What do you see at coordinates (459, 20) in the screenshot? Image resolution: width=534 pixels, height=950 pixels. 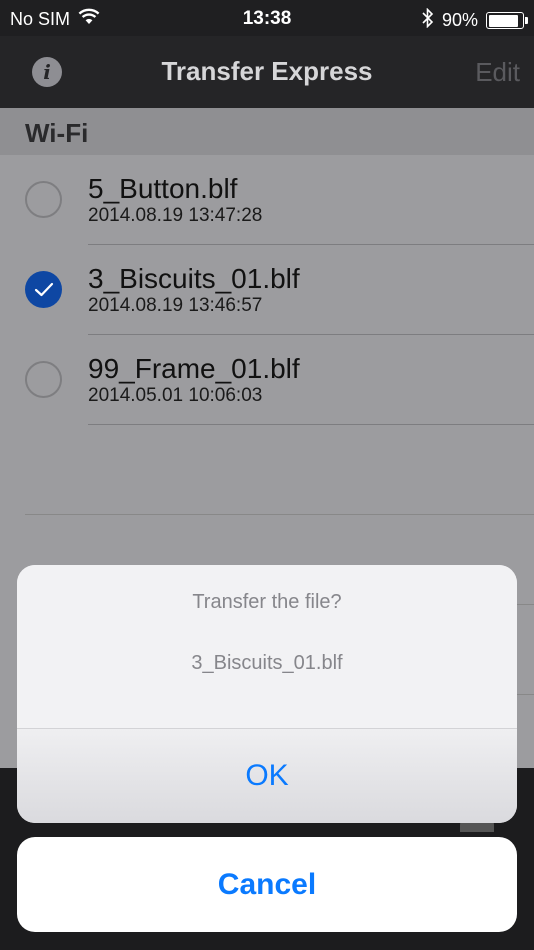 I see `battery-percent: 90%` at bounding box center [459, 20].